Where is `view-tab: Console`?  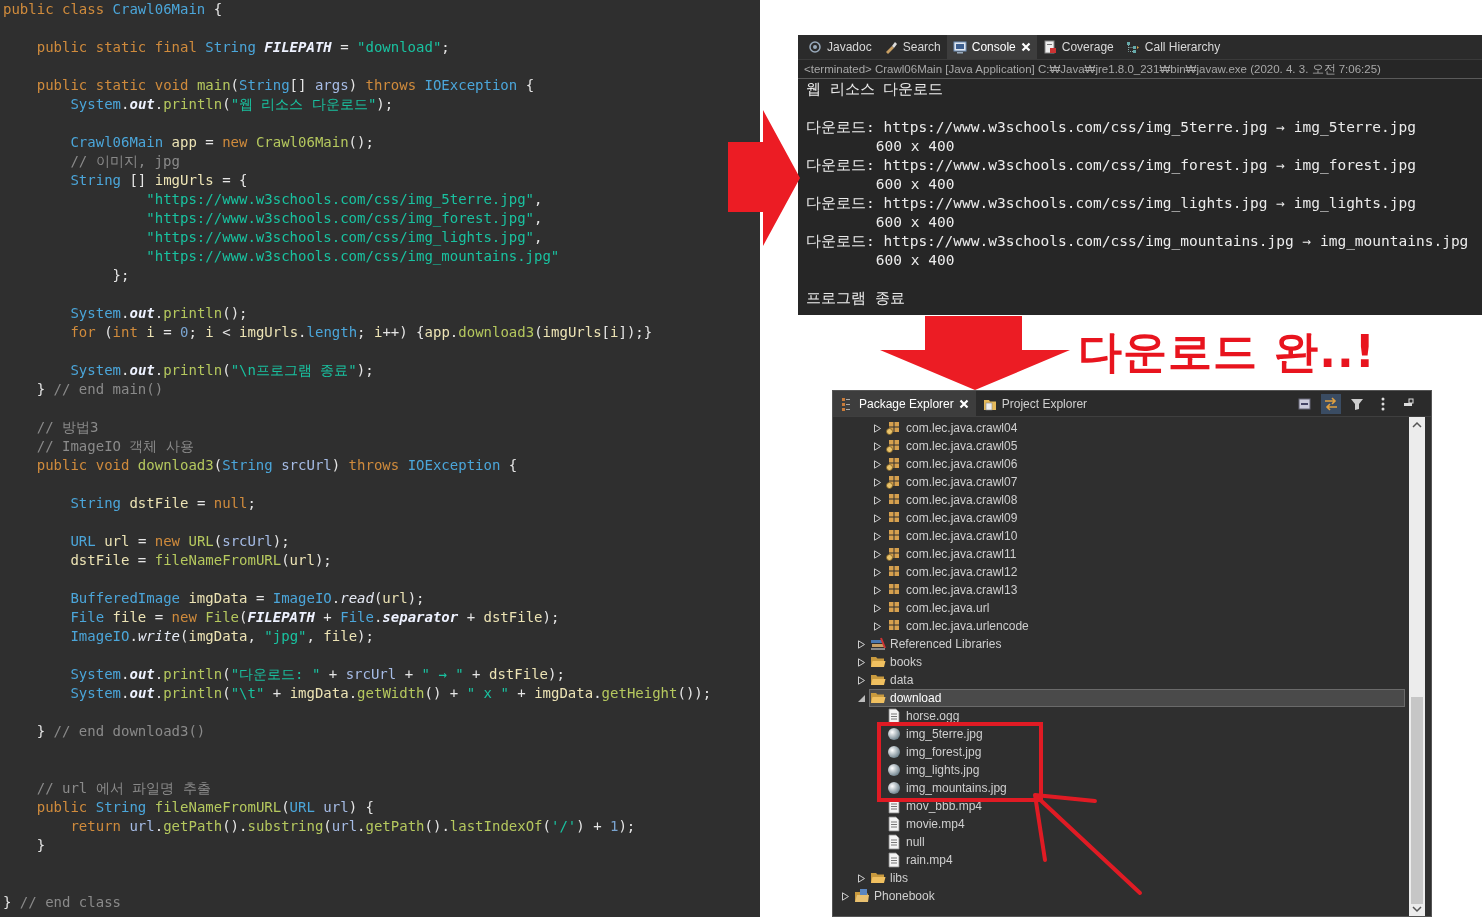
view-tab: Console is located at coordinates (991, 47).